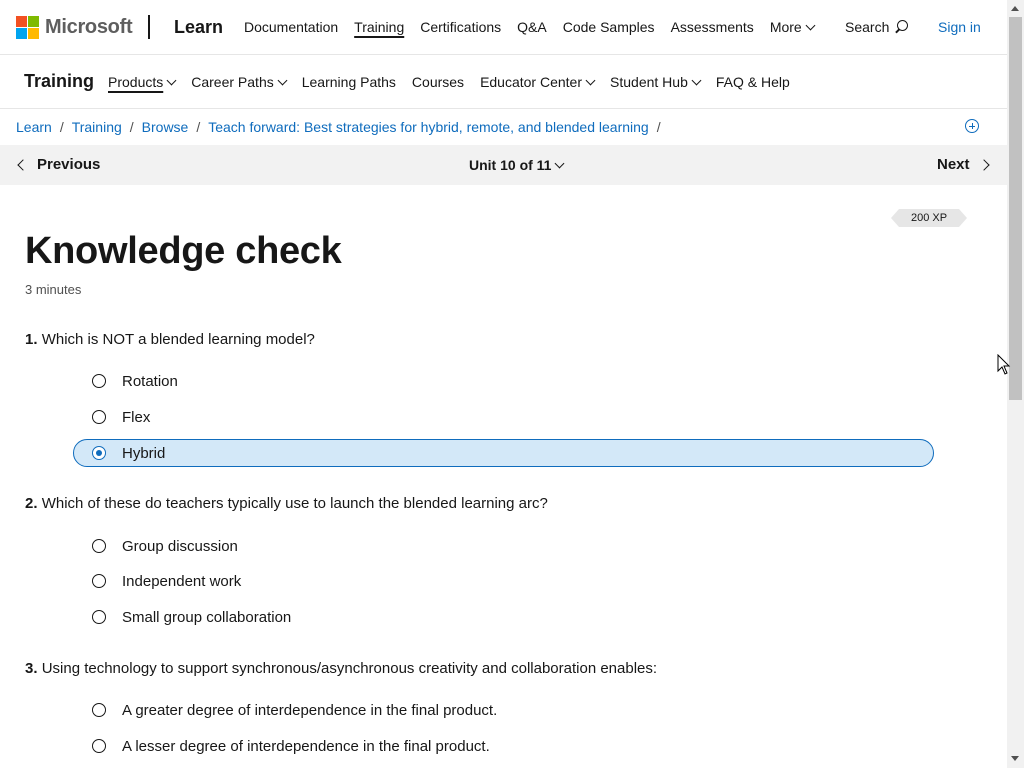 The width and height of the screenshot is (1024, 768). I want to click on microsoft-wordmark: Microsoft, so click(89, 27).